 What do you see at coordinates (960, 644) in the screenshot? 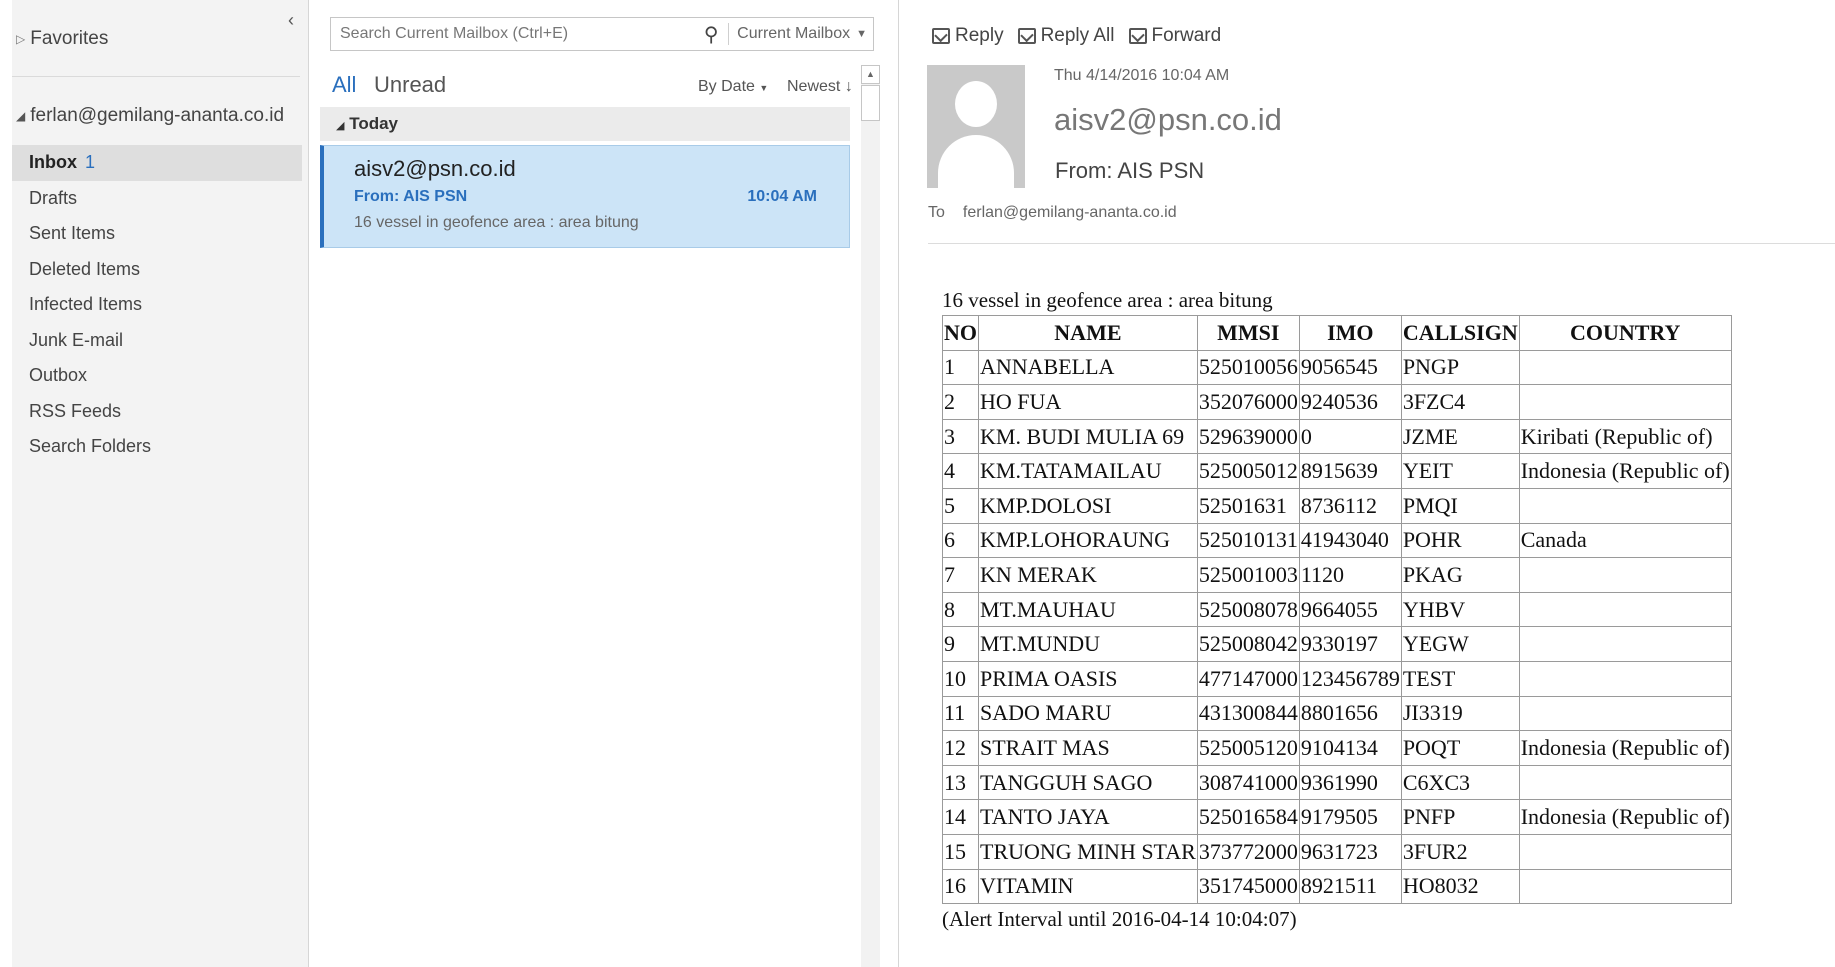
I see `table-cell: 9` at bounding box center [960, 644].